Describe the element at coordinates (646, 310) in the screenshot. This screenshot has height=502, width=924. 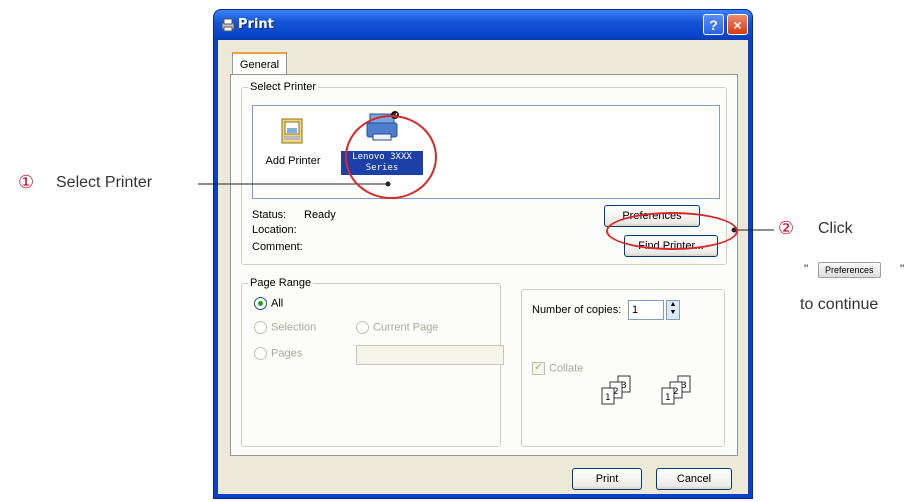
I see `copies-input: 1` at that location.